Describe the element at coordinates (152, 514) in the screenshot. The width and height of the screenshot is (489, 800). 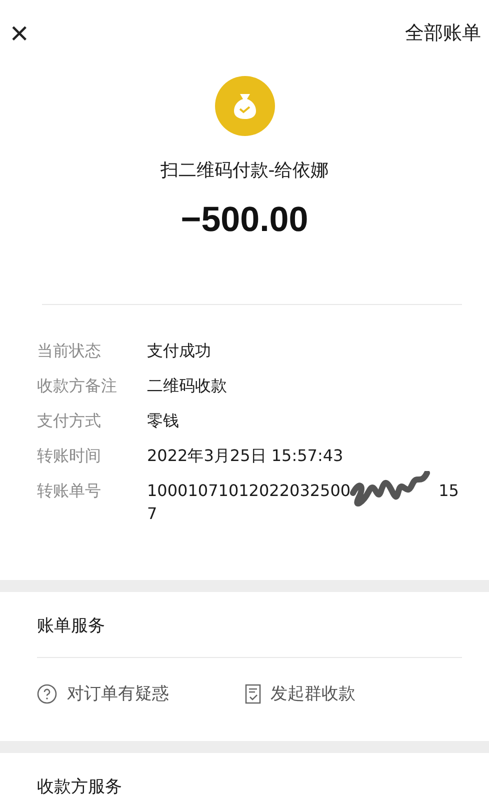
I see `transfer-number: 7` at that location.